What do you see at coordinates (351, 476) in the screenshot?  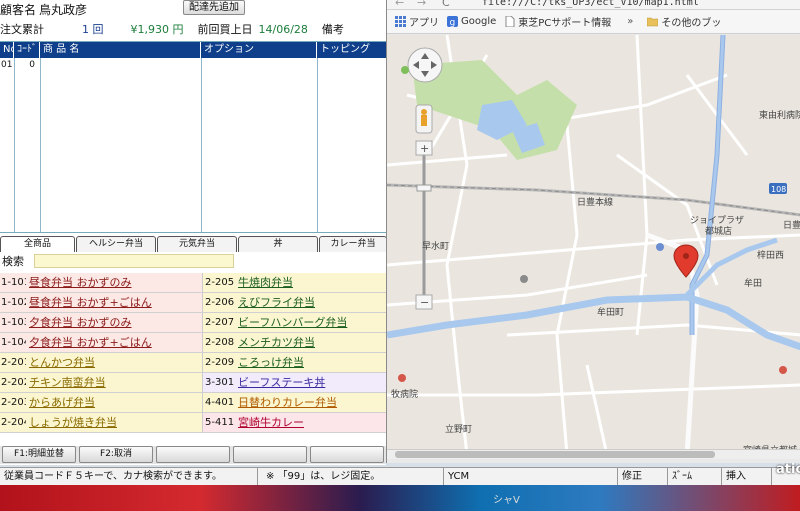 I see `status-message-2: ※ 「99」は、レジ固定。` at bounding box center [351, 476].